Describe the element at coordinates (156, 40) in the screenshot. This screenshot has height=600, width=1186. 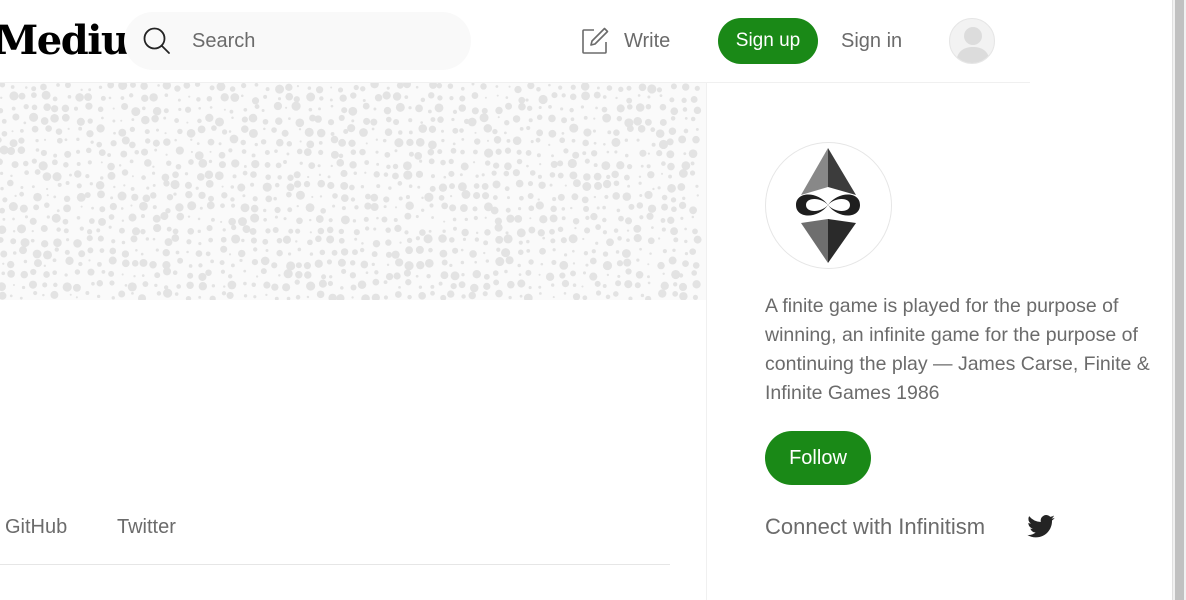
I see `search-icon` at that location.